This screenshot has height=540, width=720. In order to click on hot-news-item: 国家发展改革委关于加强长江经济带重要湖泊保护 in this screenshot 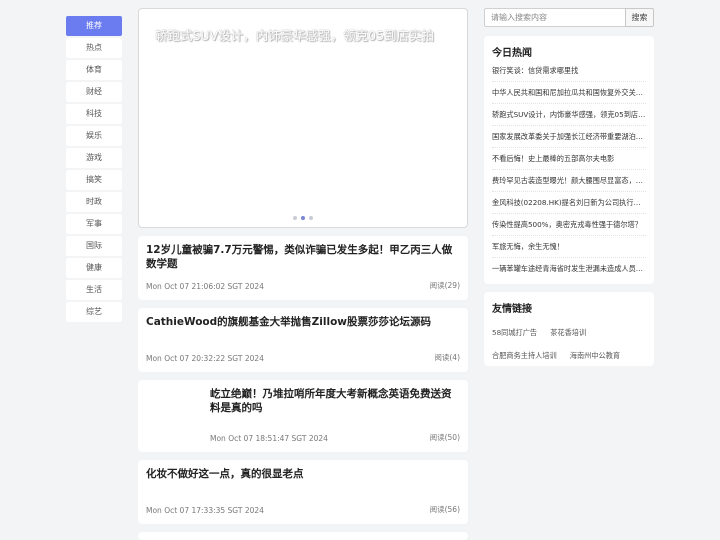, I will do `click(569, 137)`.